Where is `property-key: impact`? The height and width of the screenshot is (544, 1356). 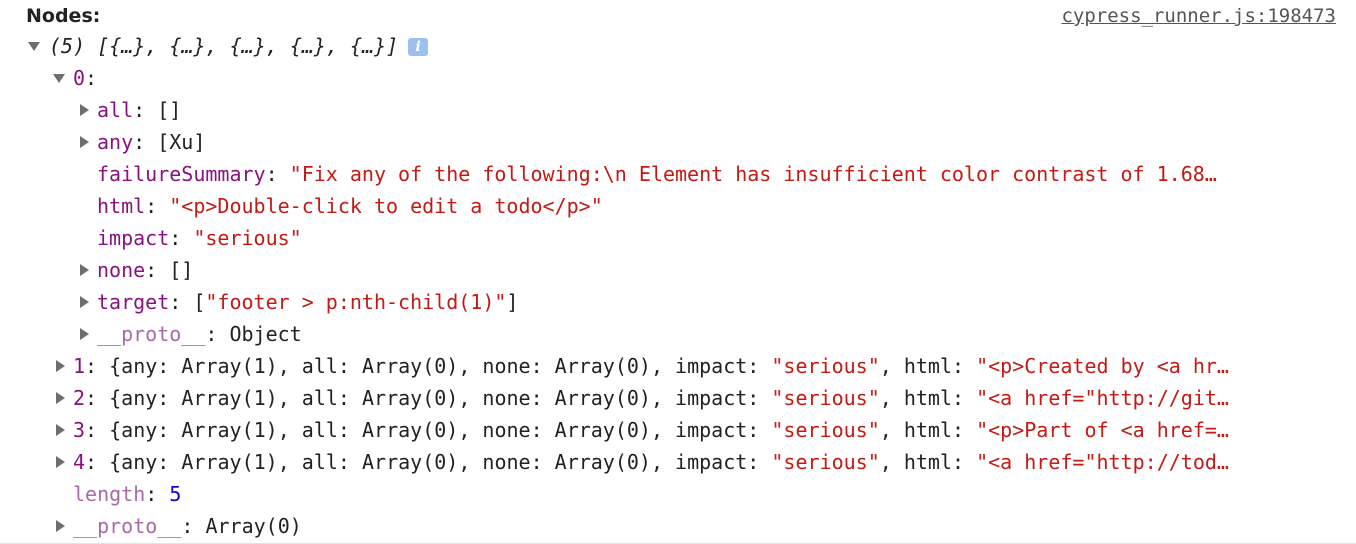 property-key: impact is located at coordinates (133, 238).